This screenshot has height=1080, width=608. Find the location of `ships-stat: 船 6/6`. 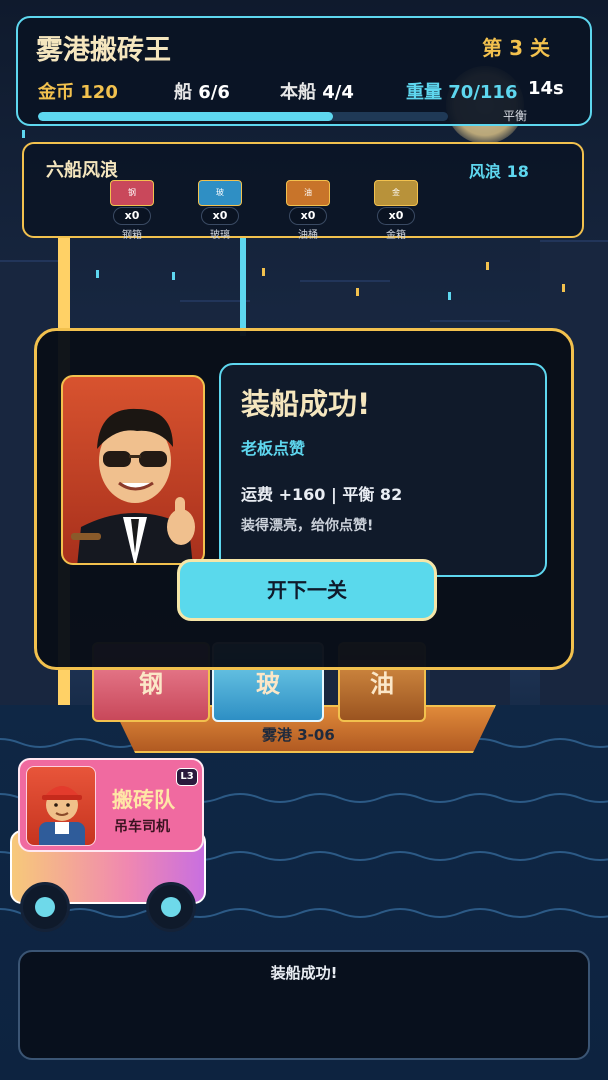

ships-stat: 船 6/6 is located at coordinates (202, 91).